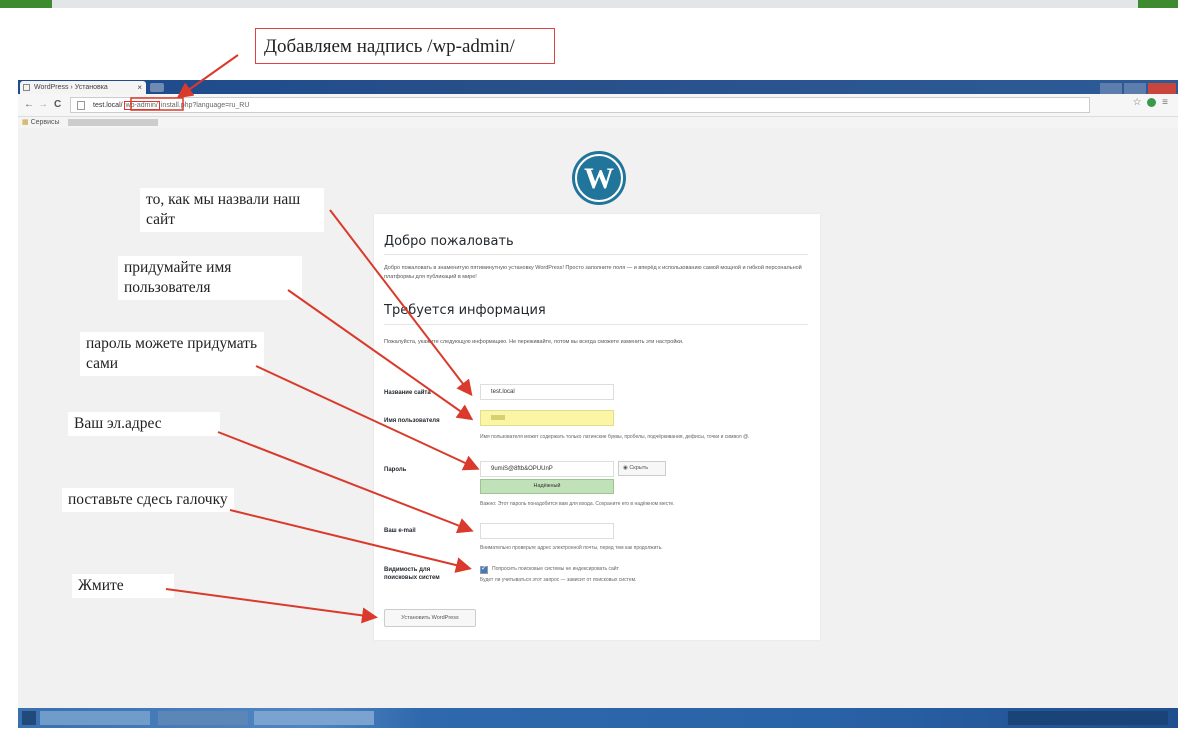 The height and width of the screenshot is (740, 1178). What do you see at coordinates (210, 278) in the screenshot?
I see `annotation-username: придумайте имя пользователя` at bounding box center [210, 278].